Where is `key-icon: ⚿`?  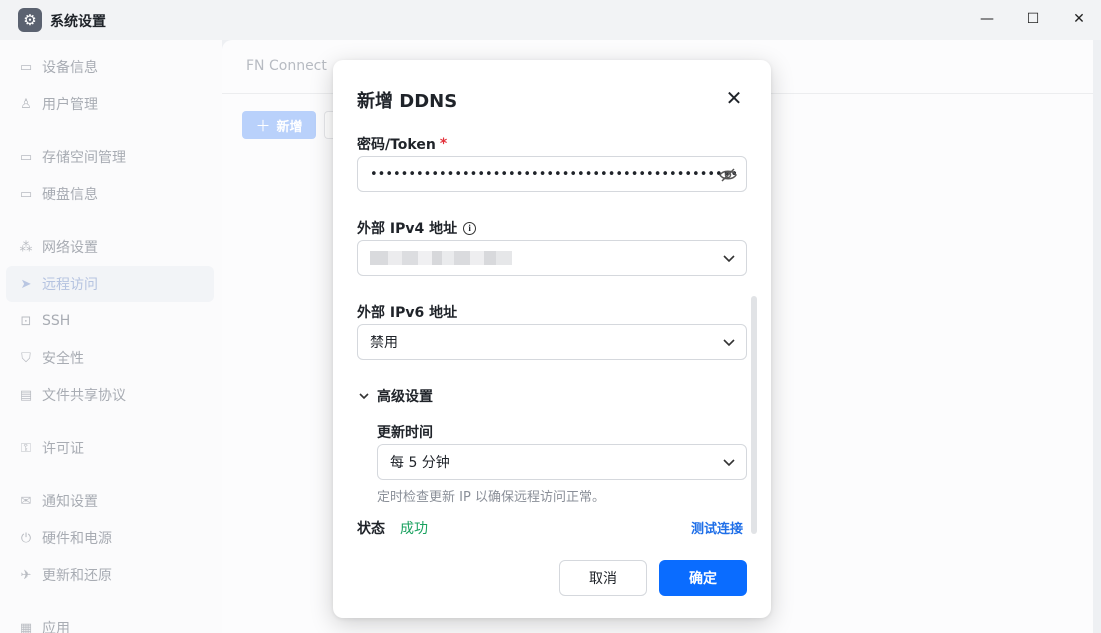
key-icon: ⚿ is located at coordinates (26, 448).